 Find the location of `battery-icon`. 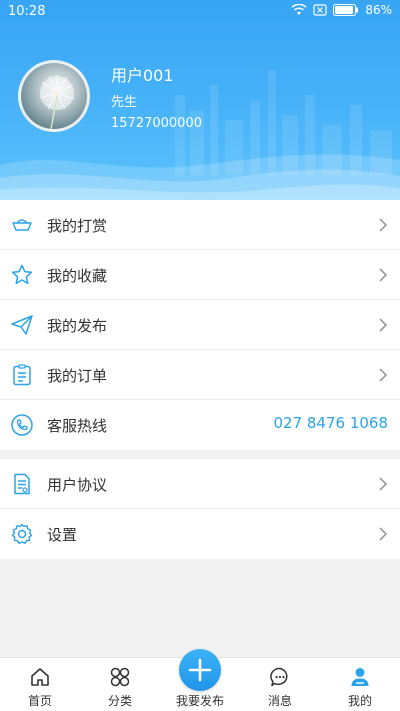

battery-icon is located at coordinates (346, 10).